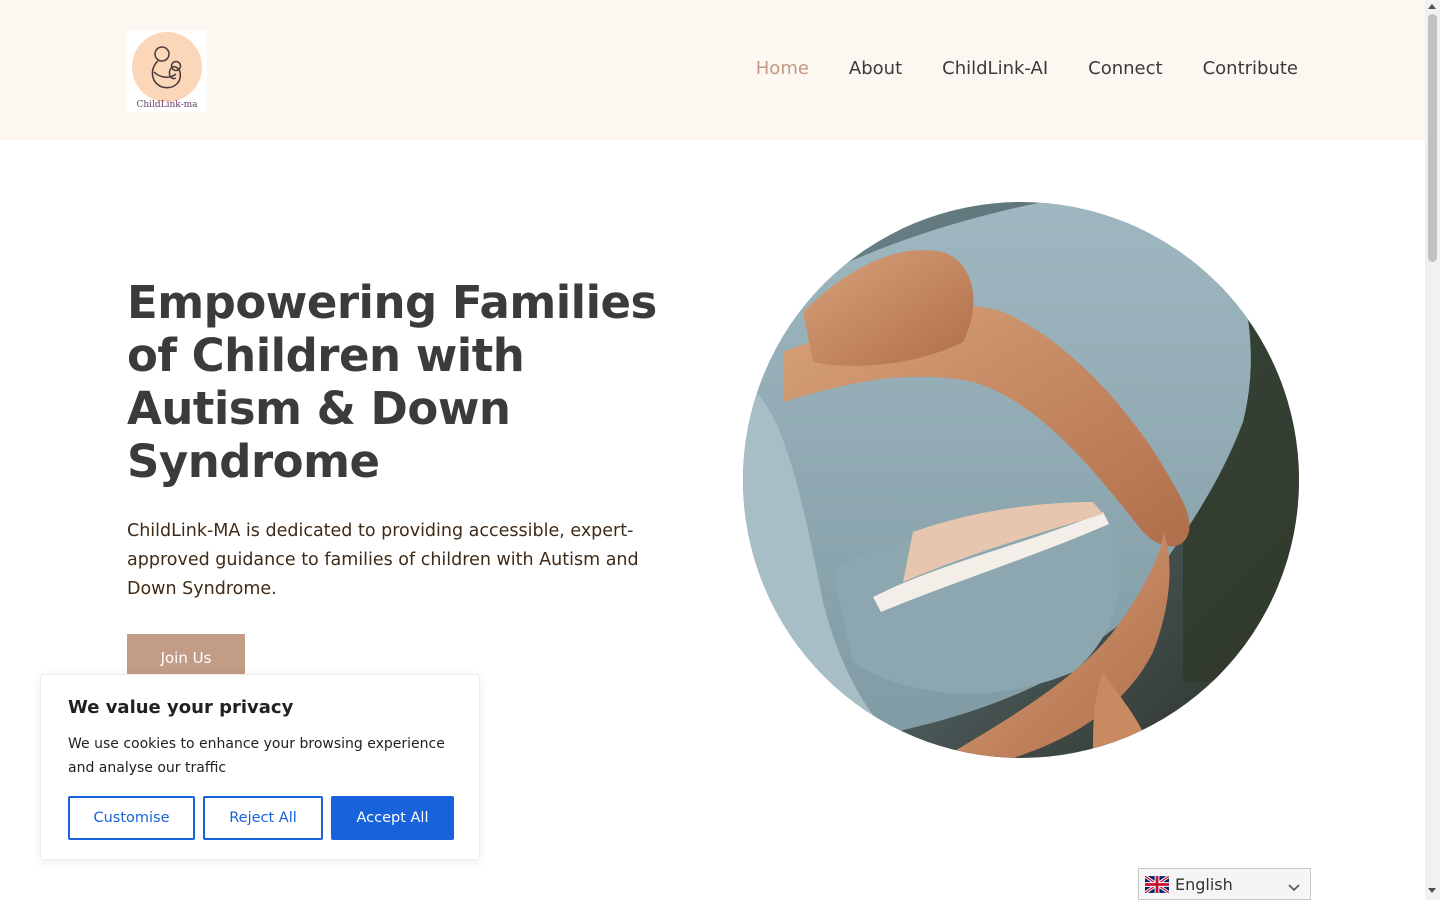  I want to click on site-logo: ChildLink-ma, so click(167, 71).